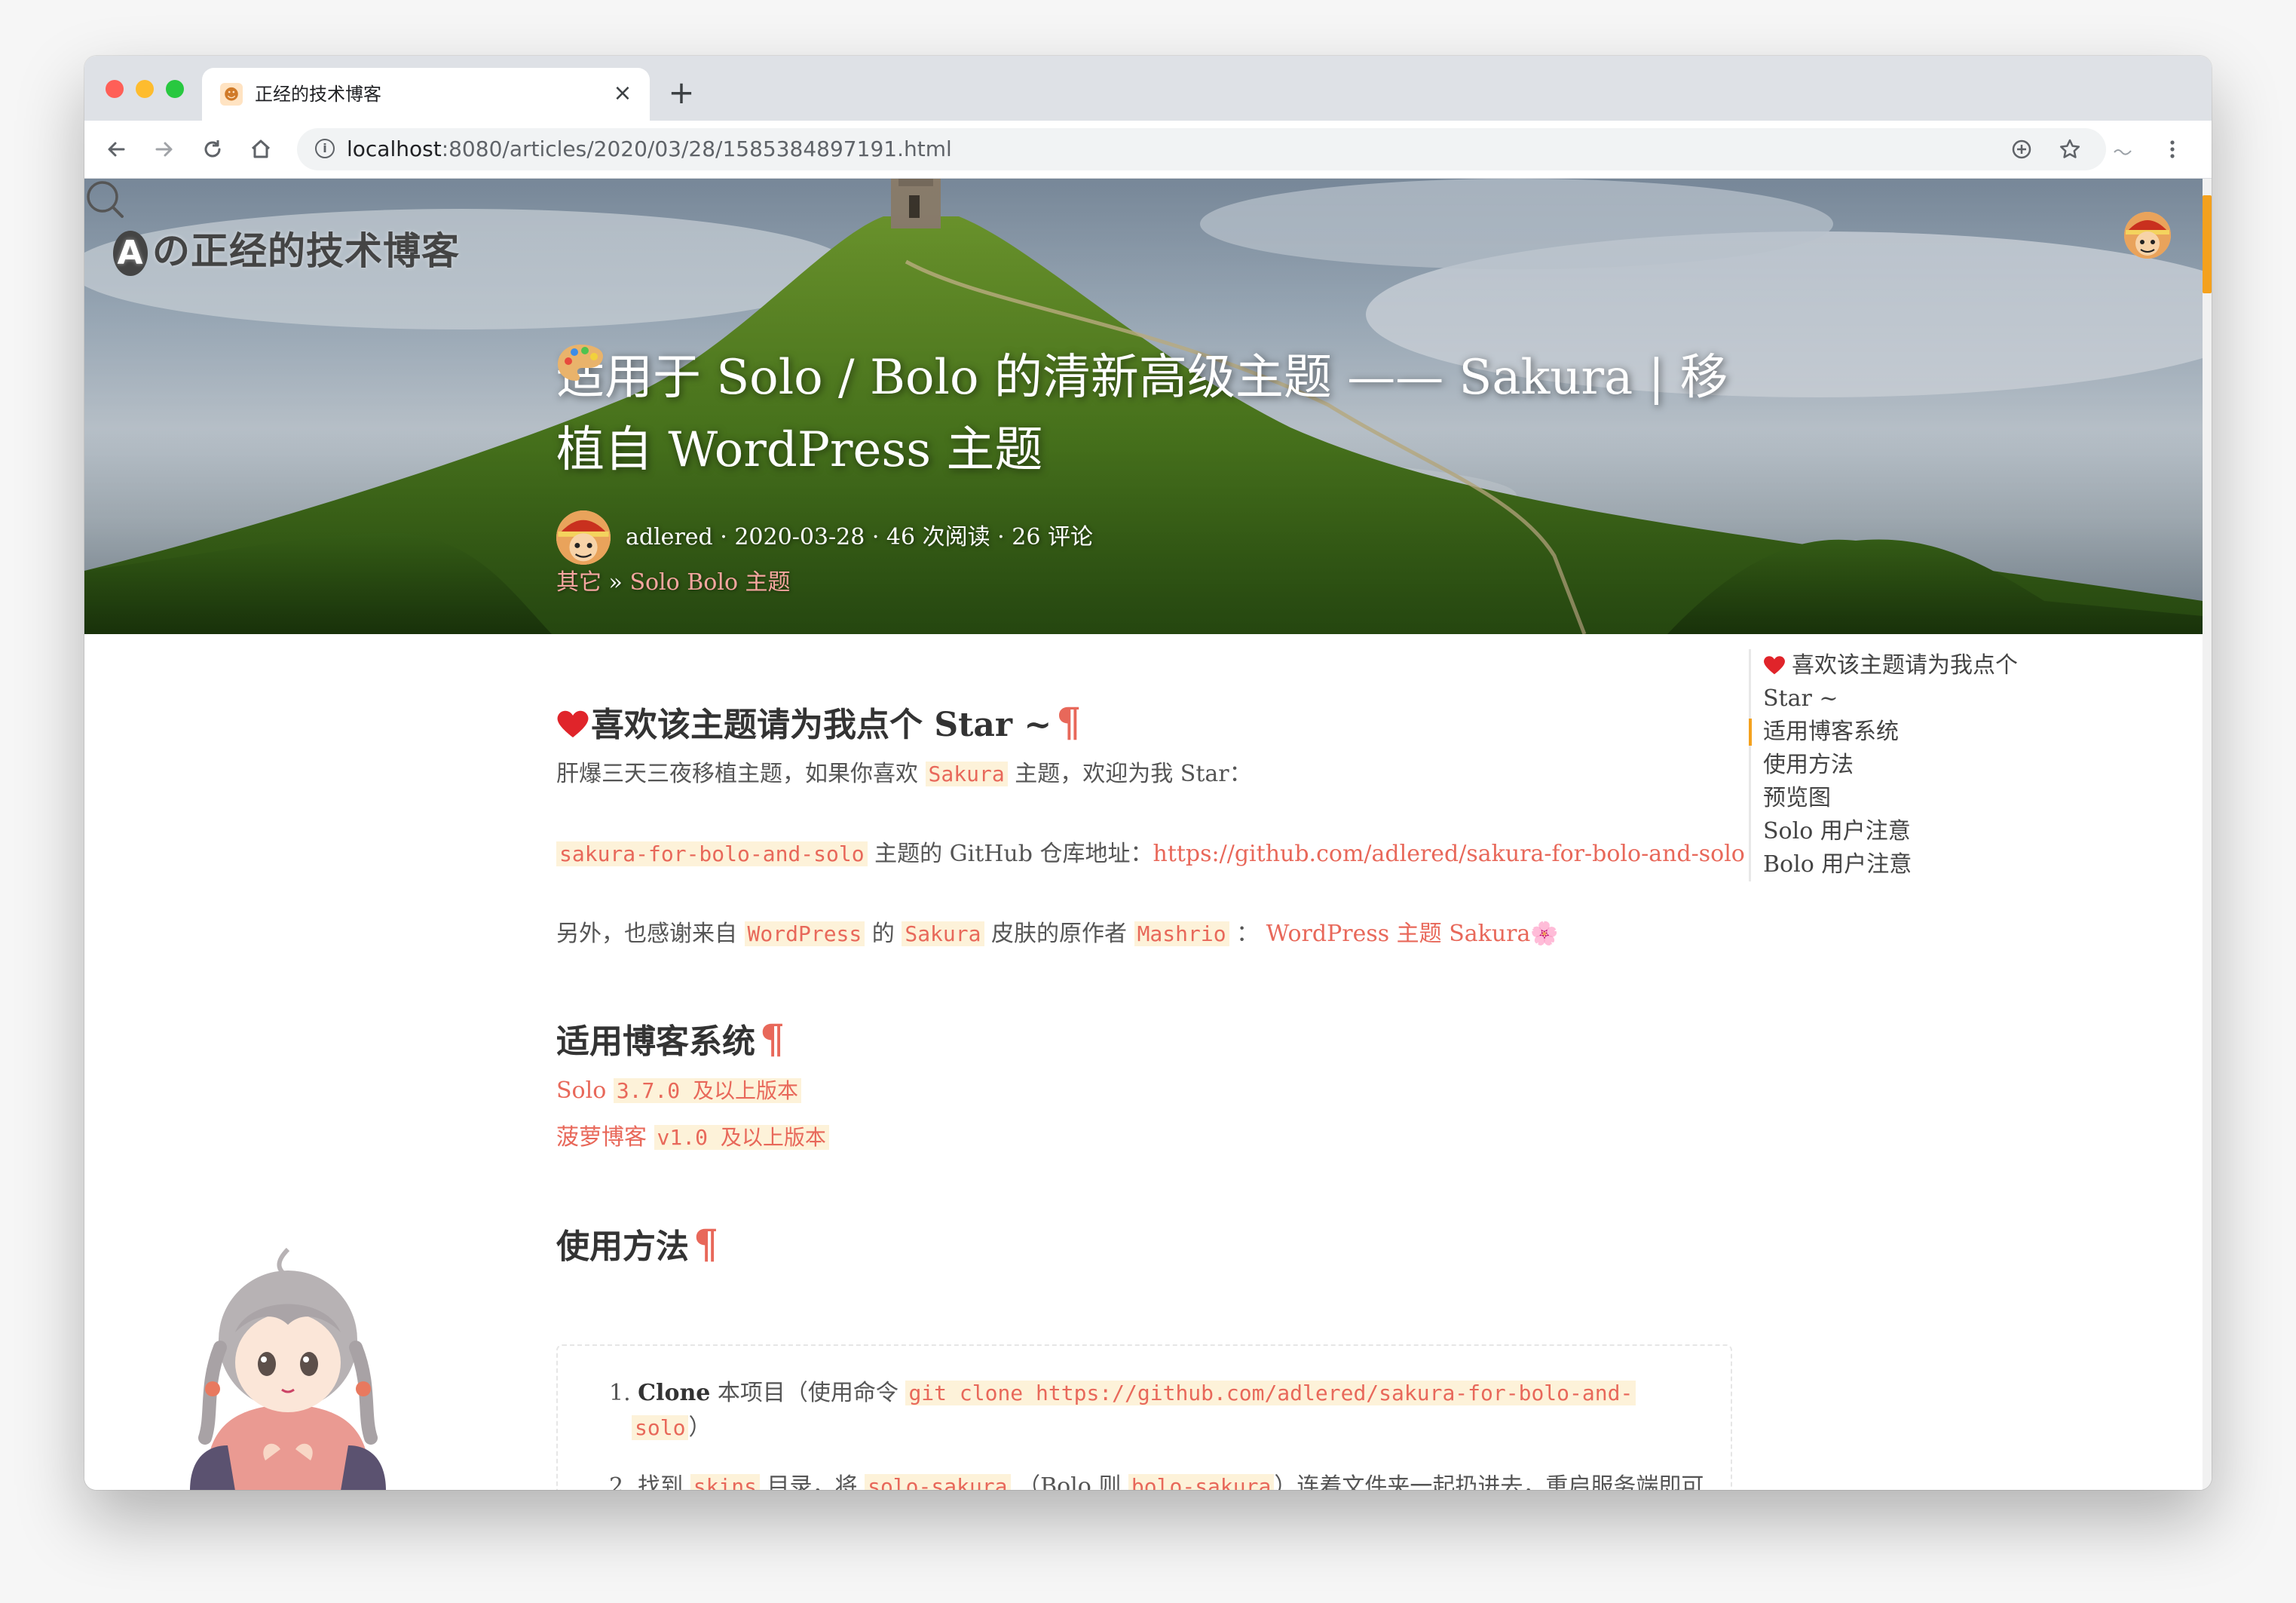  What do you see at coordinates (808, 1393) in the screenshot?
I see `text: 本项目（使用命令` at bounding box center [808, 1393].